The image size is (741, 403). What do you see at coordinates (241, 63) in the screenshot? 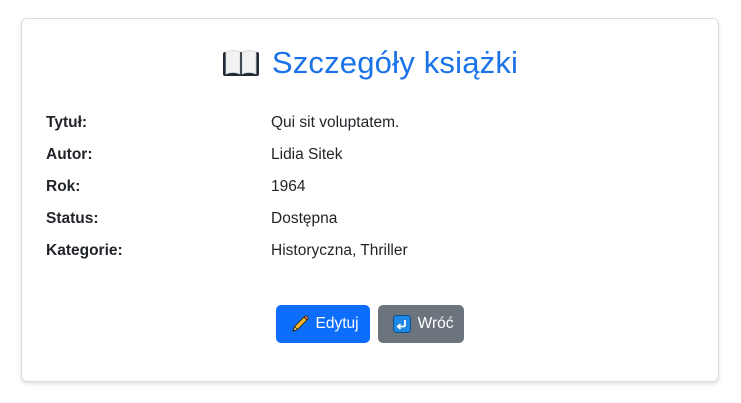
I see `open-book-icon` at bounding box center [241, 63].